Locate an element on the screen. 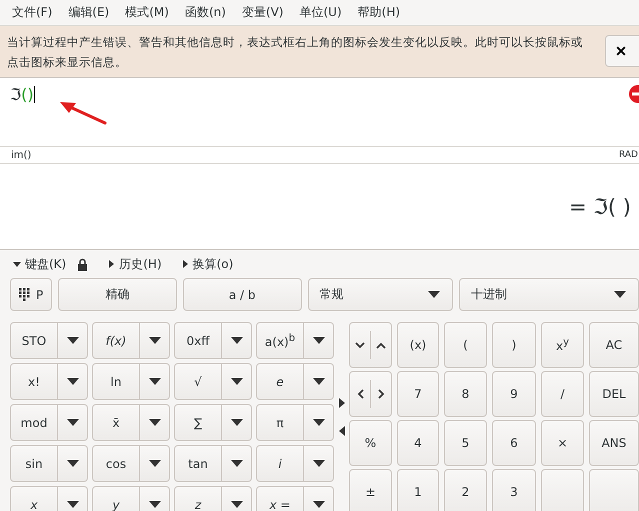 This screenshot has width=639, height=511. menu-item: 文件(F) is located at coordinates (32, 12).